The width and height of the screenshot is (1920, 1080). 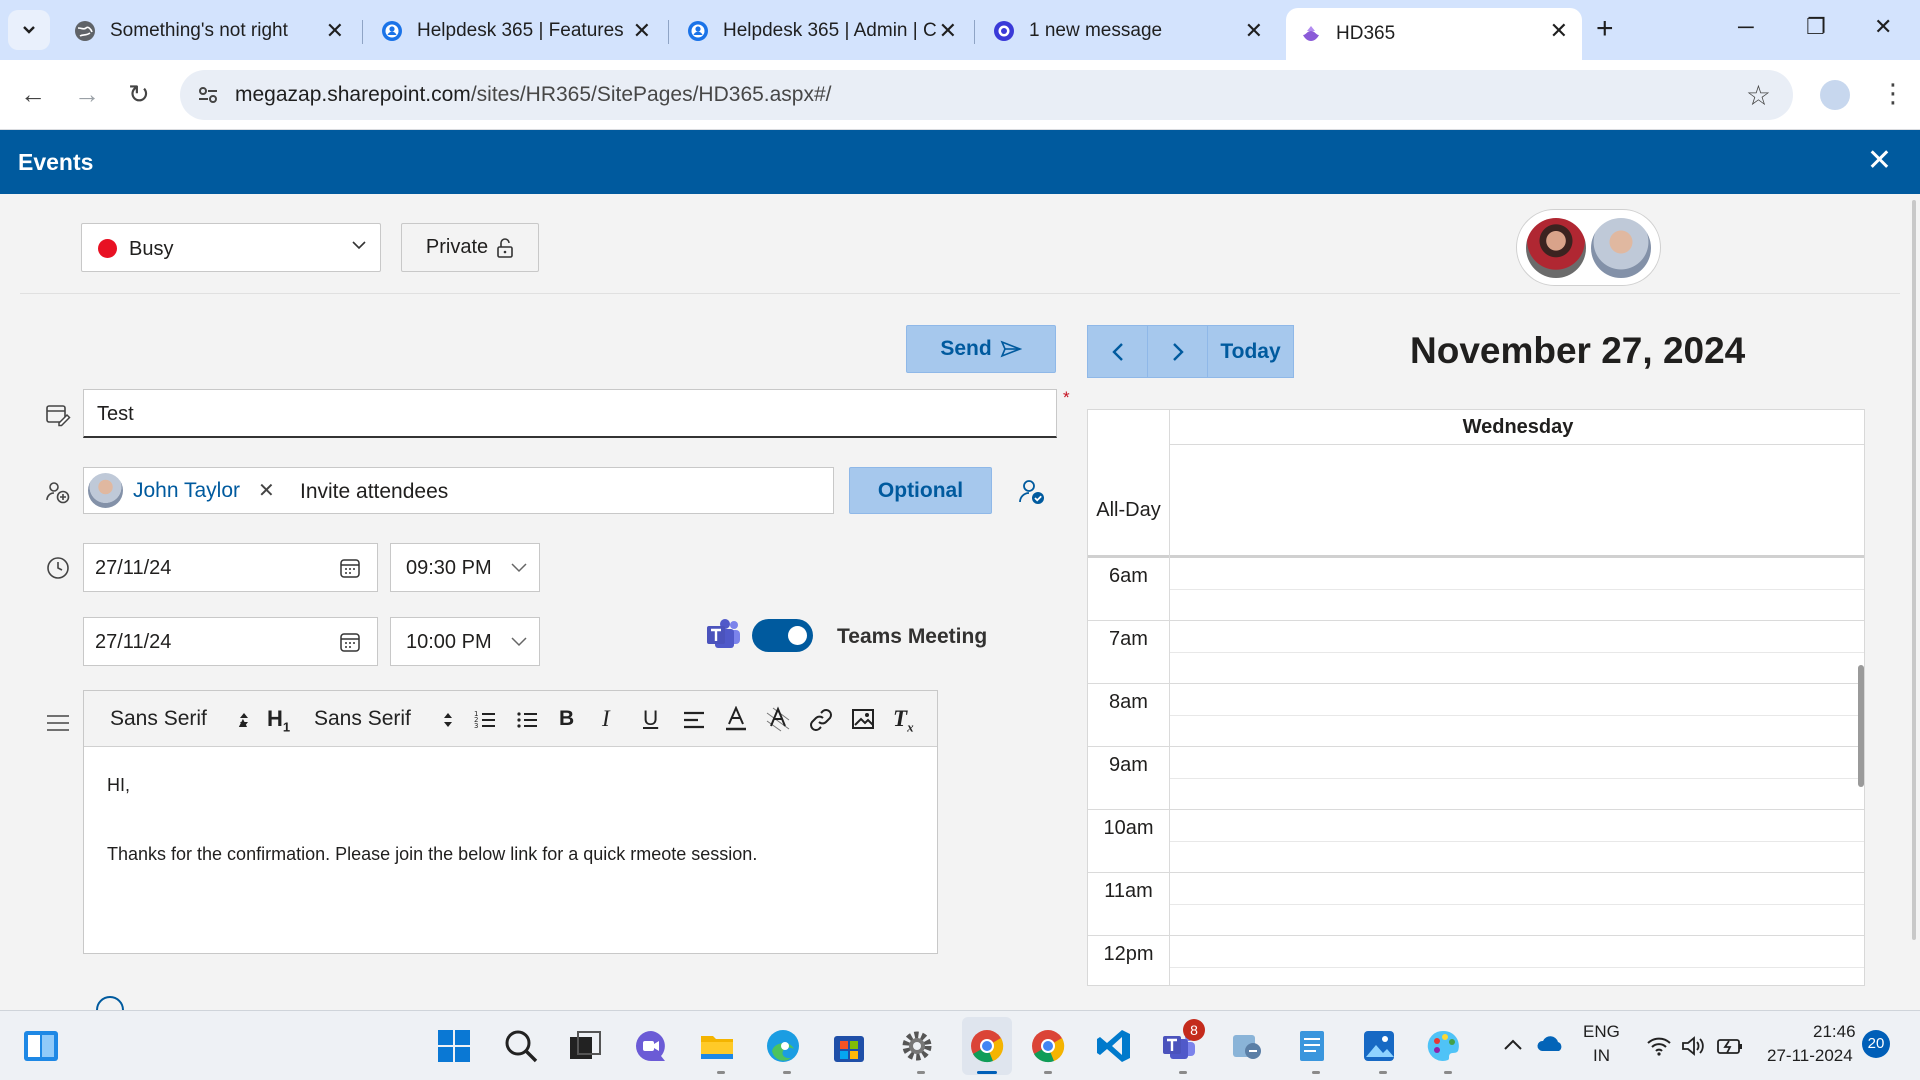 I want to click on hour-row: 7am, so click(x=1476, y=652).